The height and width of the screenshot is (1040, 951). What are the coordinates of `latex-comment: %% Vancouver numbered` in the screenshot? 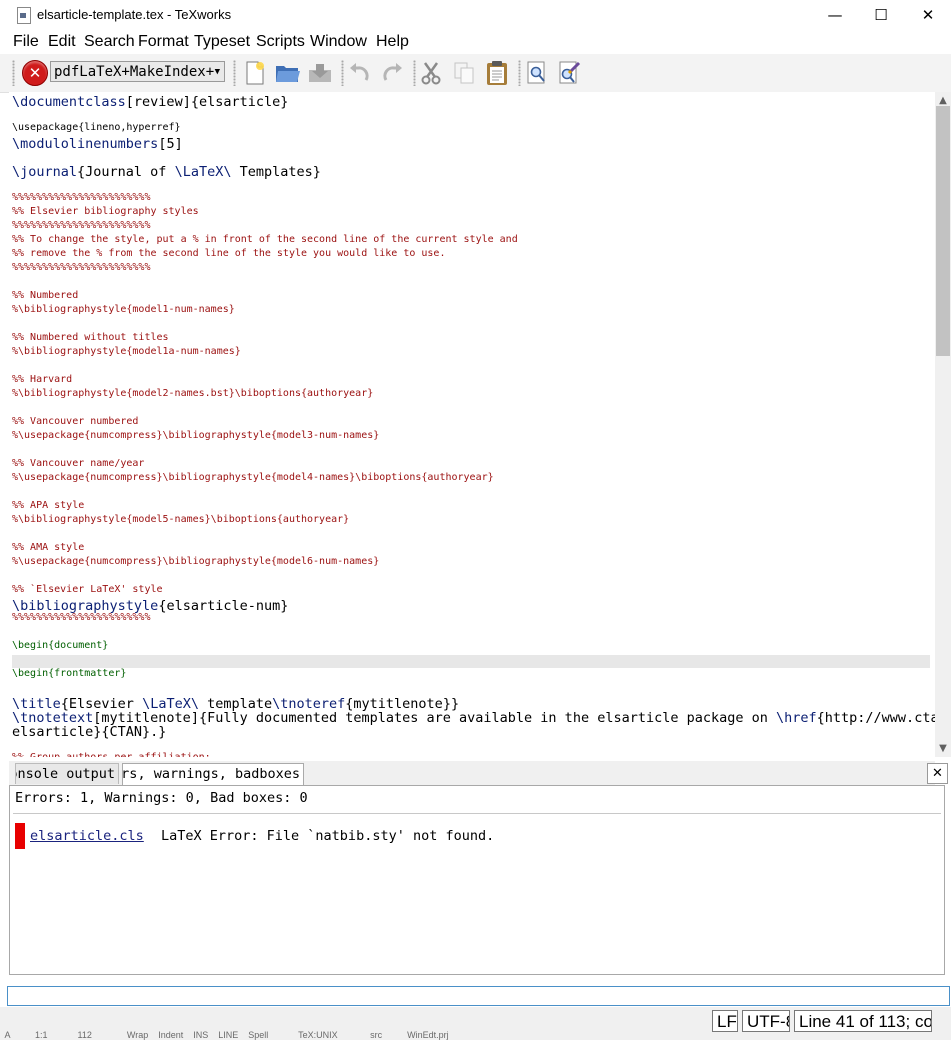 It's located at (75, 421).